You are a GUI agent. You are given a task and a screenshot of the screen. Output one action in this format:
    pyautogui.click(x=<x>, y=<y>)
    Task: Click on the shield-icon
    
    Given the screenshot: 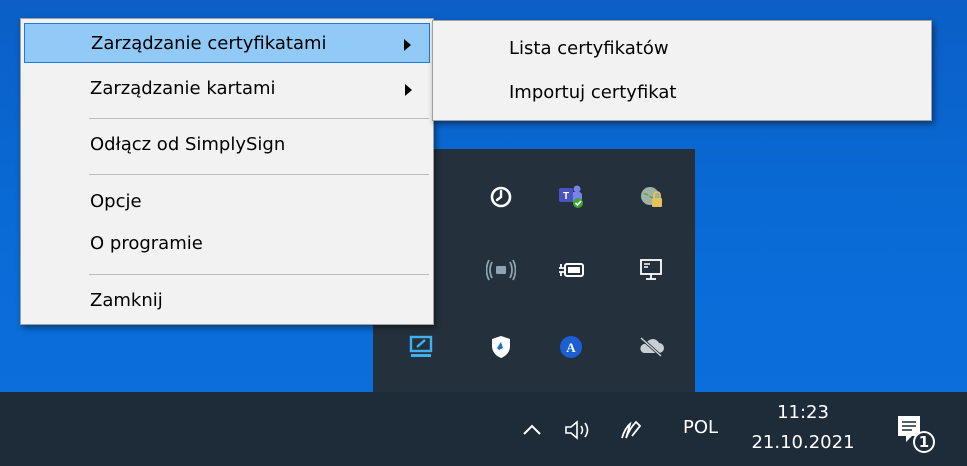 What is the action you would take?
    pyautogui.click(x=501, y=347)
    